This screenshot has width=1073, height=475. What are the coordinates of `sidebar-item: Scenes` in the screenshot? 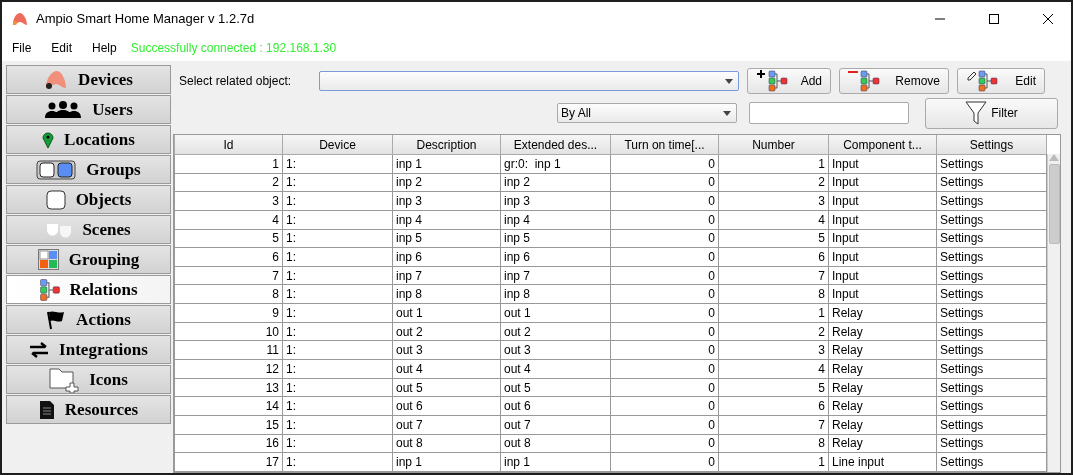 It's located at (88, 229).